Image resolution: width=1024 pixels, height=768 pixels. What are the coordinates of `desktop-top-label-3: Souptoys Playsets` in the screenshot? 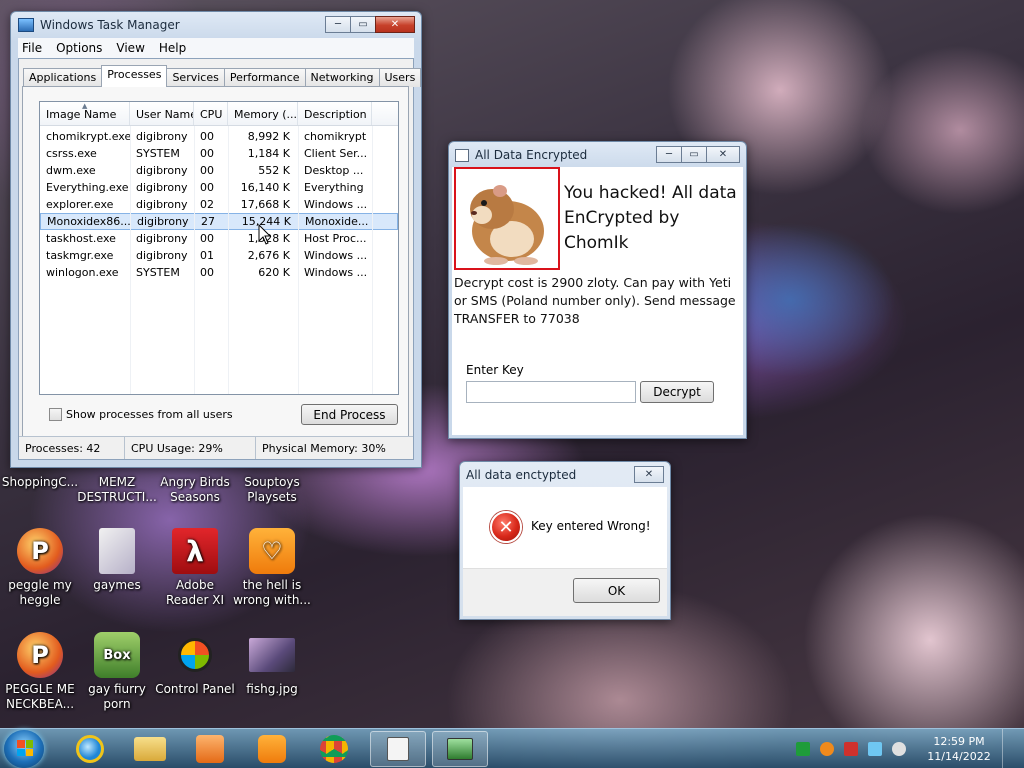 It's located at (272, 490).